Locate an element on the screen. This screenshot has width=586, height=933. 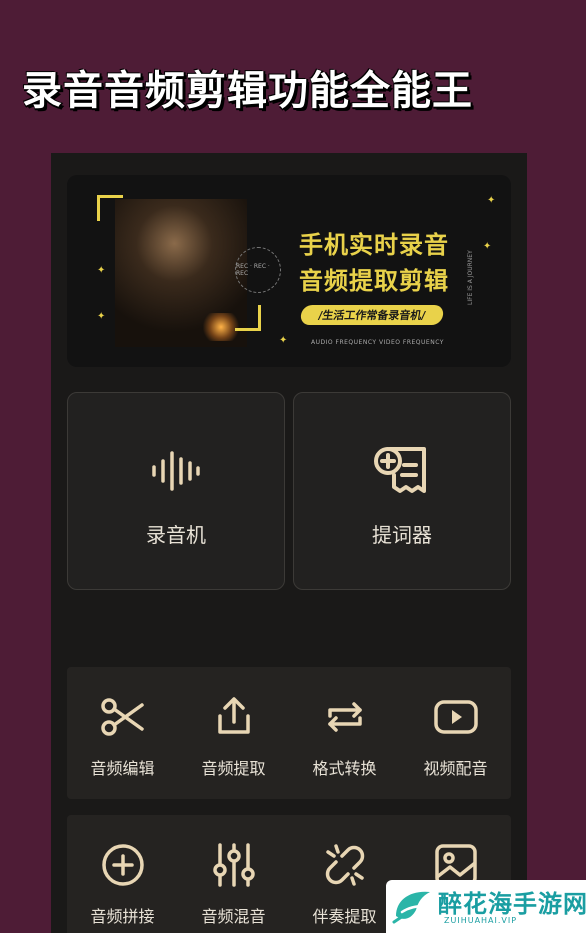
tool-label: 音频混音 is located at coordinates (233, 916).